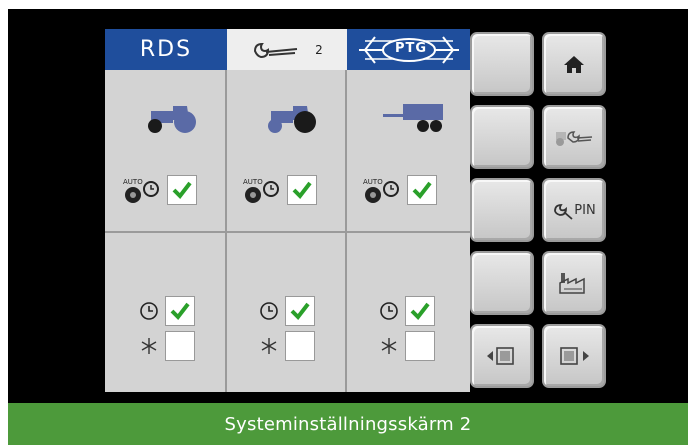 The width and height of the screenshot is (698, 445). I want to click on tractor-large-rear-wheel-icon, so click(172, 119).